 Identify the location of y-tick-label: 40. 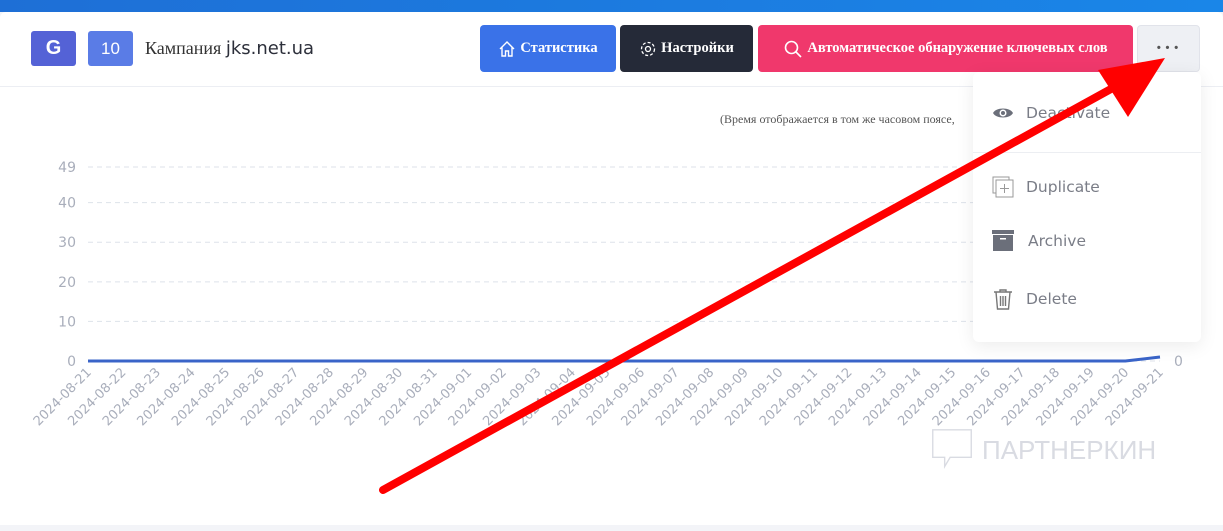
(67, 204).